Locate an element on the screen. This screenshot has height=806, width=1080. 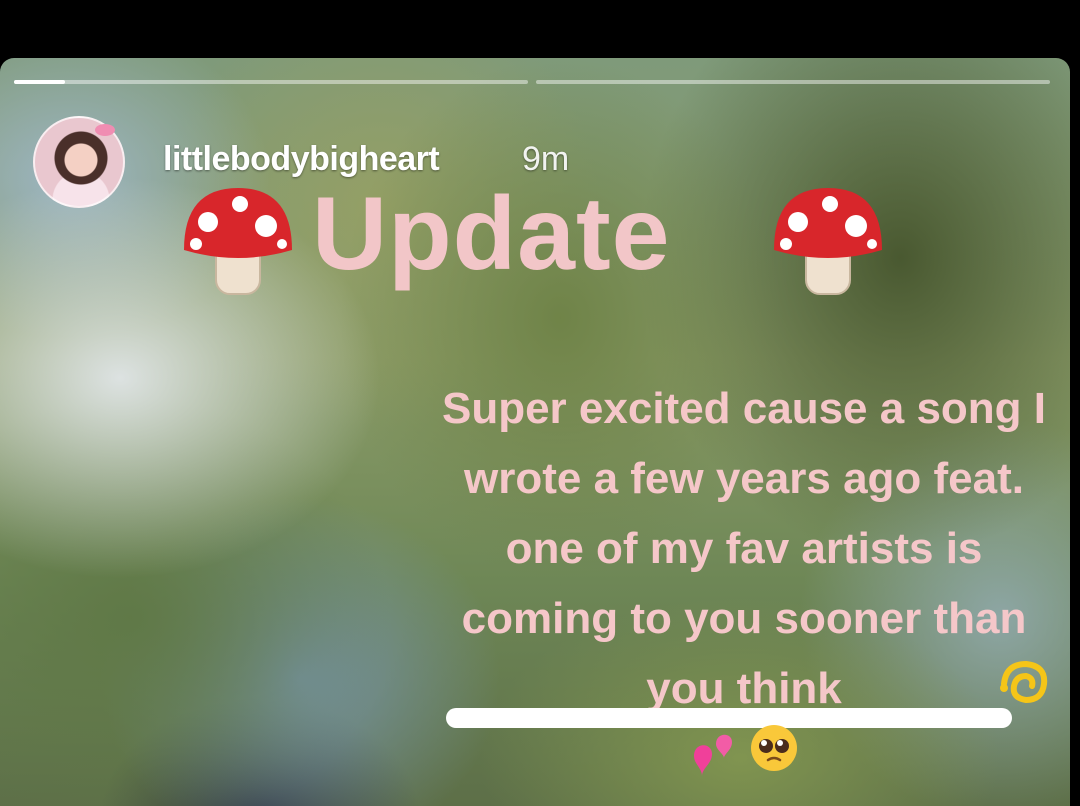
dizzy-icon is located at coordinates (1024, 682).